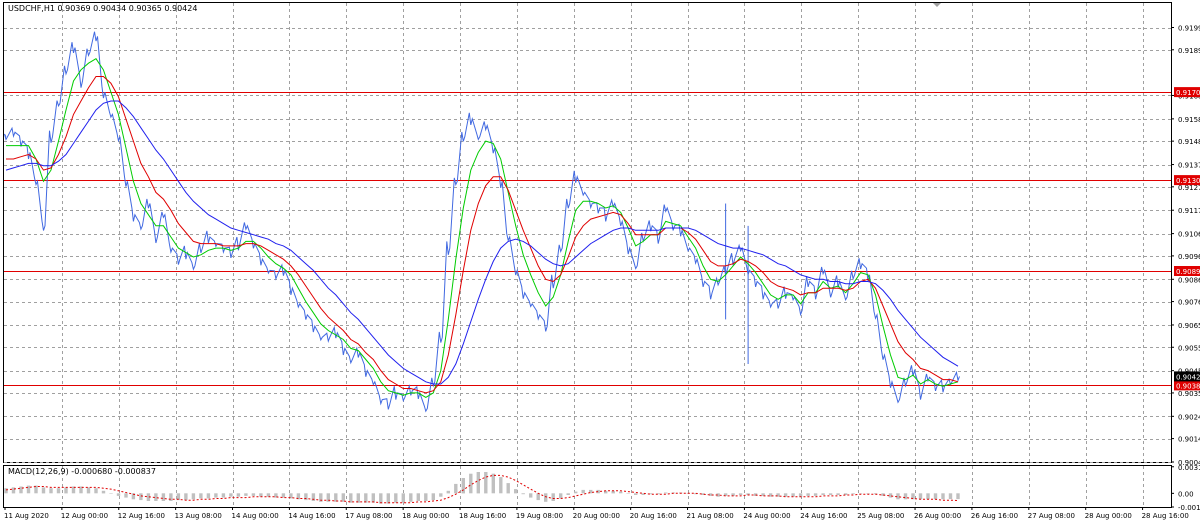 The width and height of the screenshot is (1200, 529). I want to click on time-tick-label: 11 Aug 2020, so click(26, 516).